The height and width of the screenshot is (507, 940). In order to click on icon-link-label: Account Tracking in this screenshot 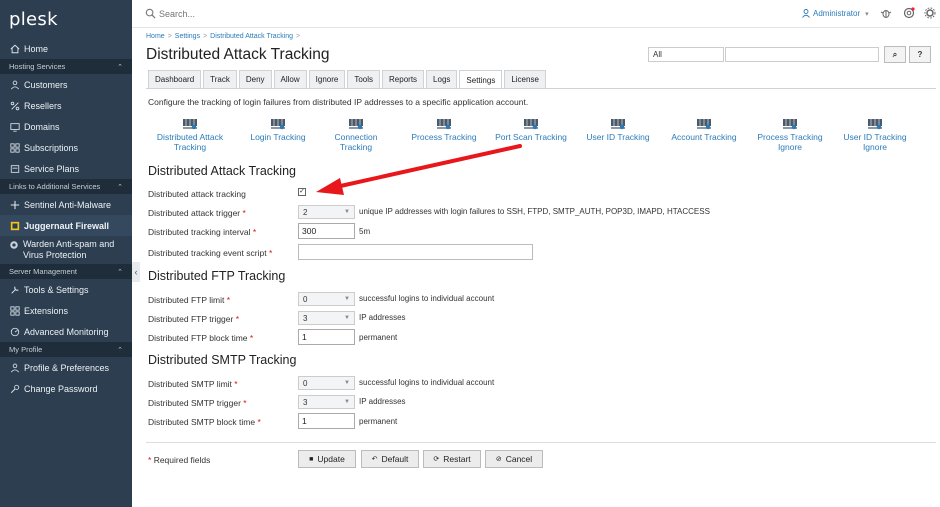, I will do `click(704, 137)`.